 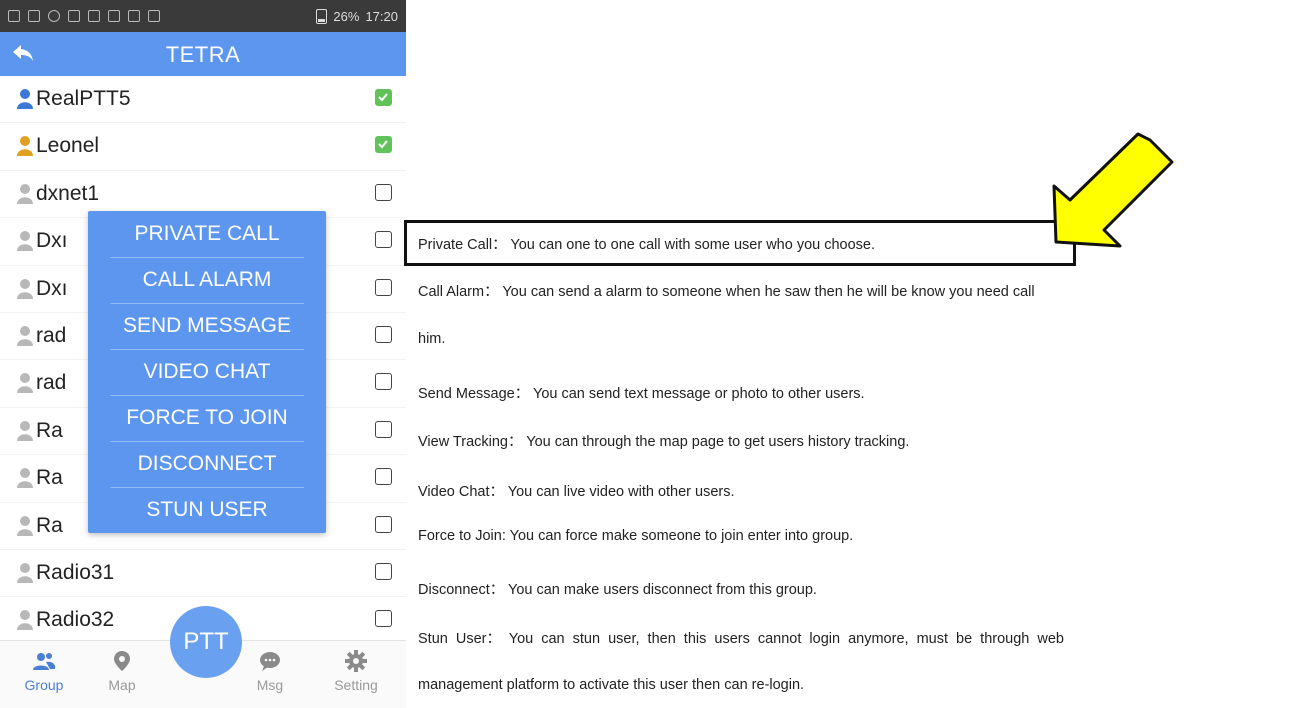 I want to click on tab-msg-label: Msg, so click(x=270, y=685).